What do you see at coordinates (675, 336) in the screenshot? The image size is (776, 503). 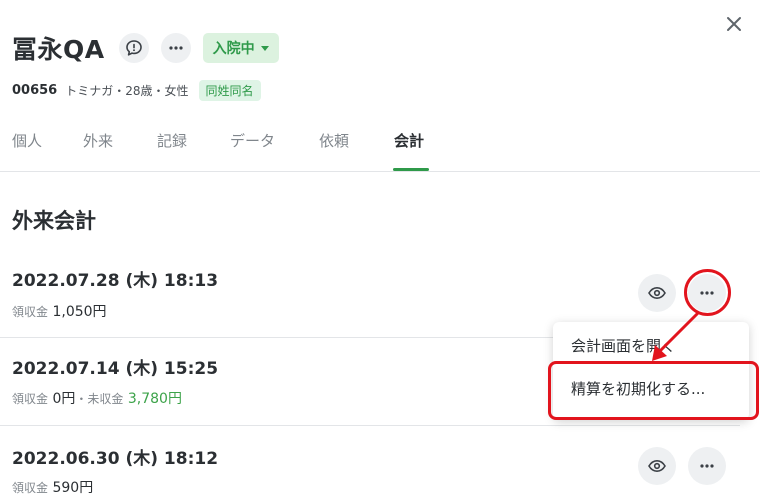 I see `annotation-arrow-icon` at bounding box center [675, 336].